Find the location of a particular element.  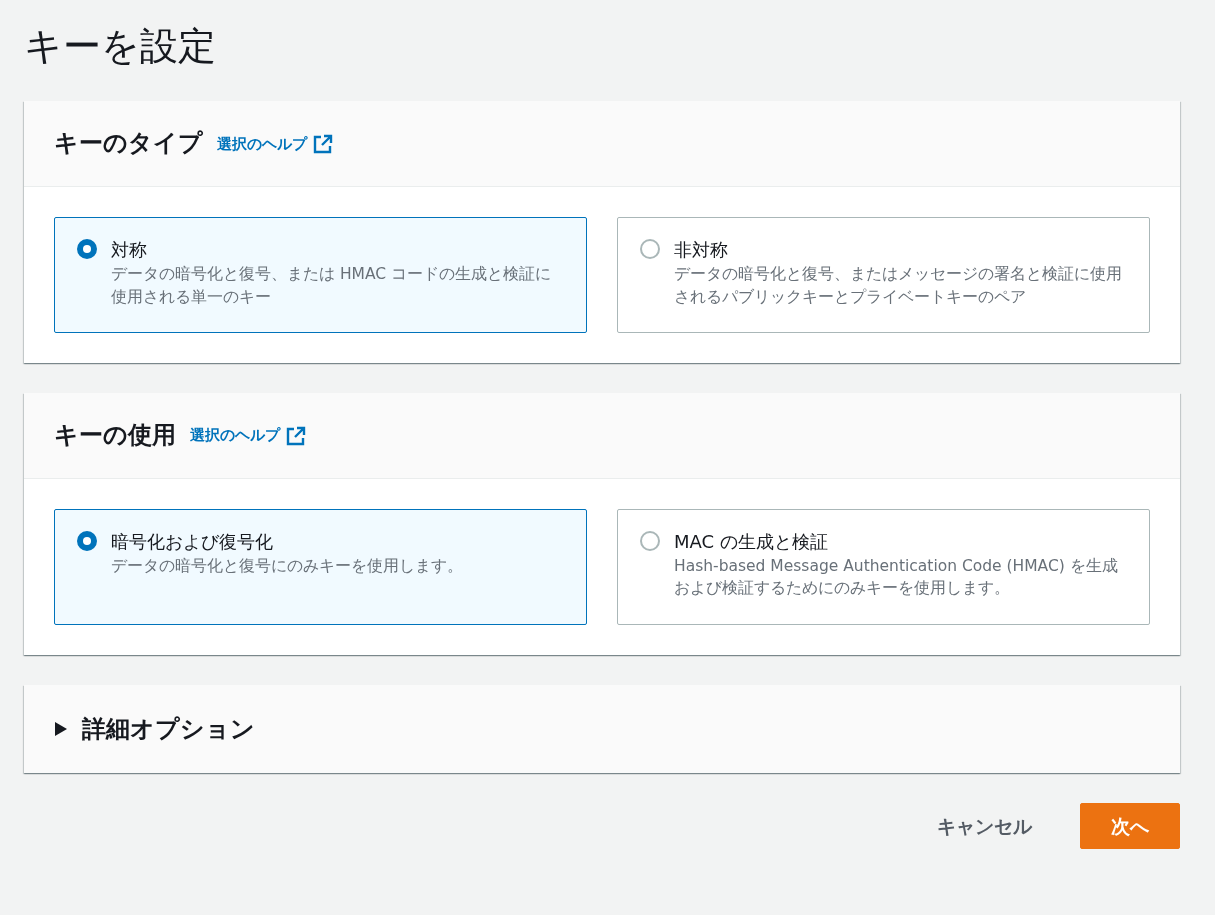

option-label: 対称 is located at coordinates (129, 250).